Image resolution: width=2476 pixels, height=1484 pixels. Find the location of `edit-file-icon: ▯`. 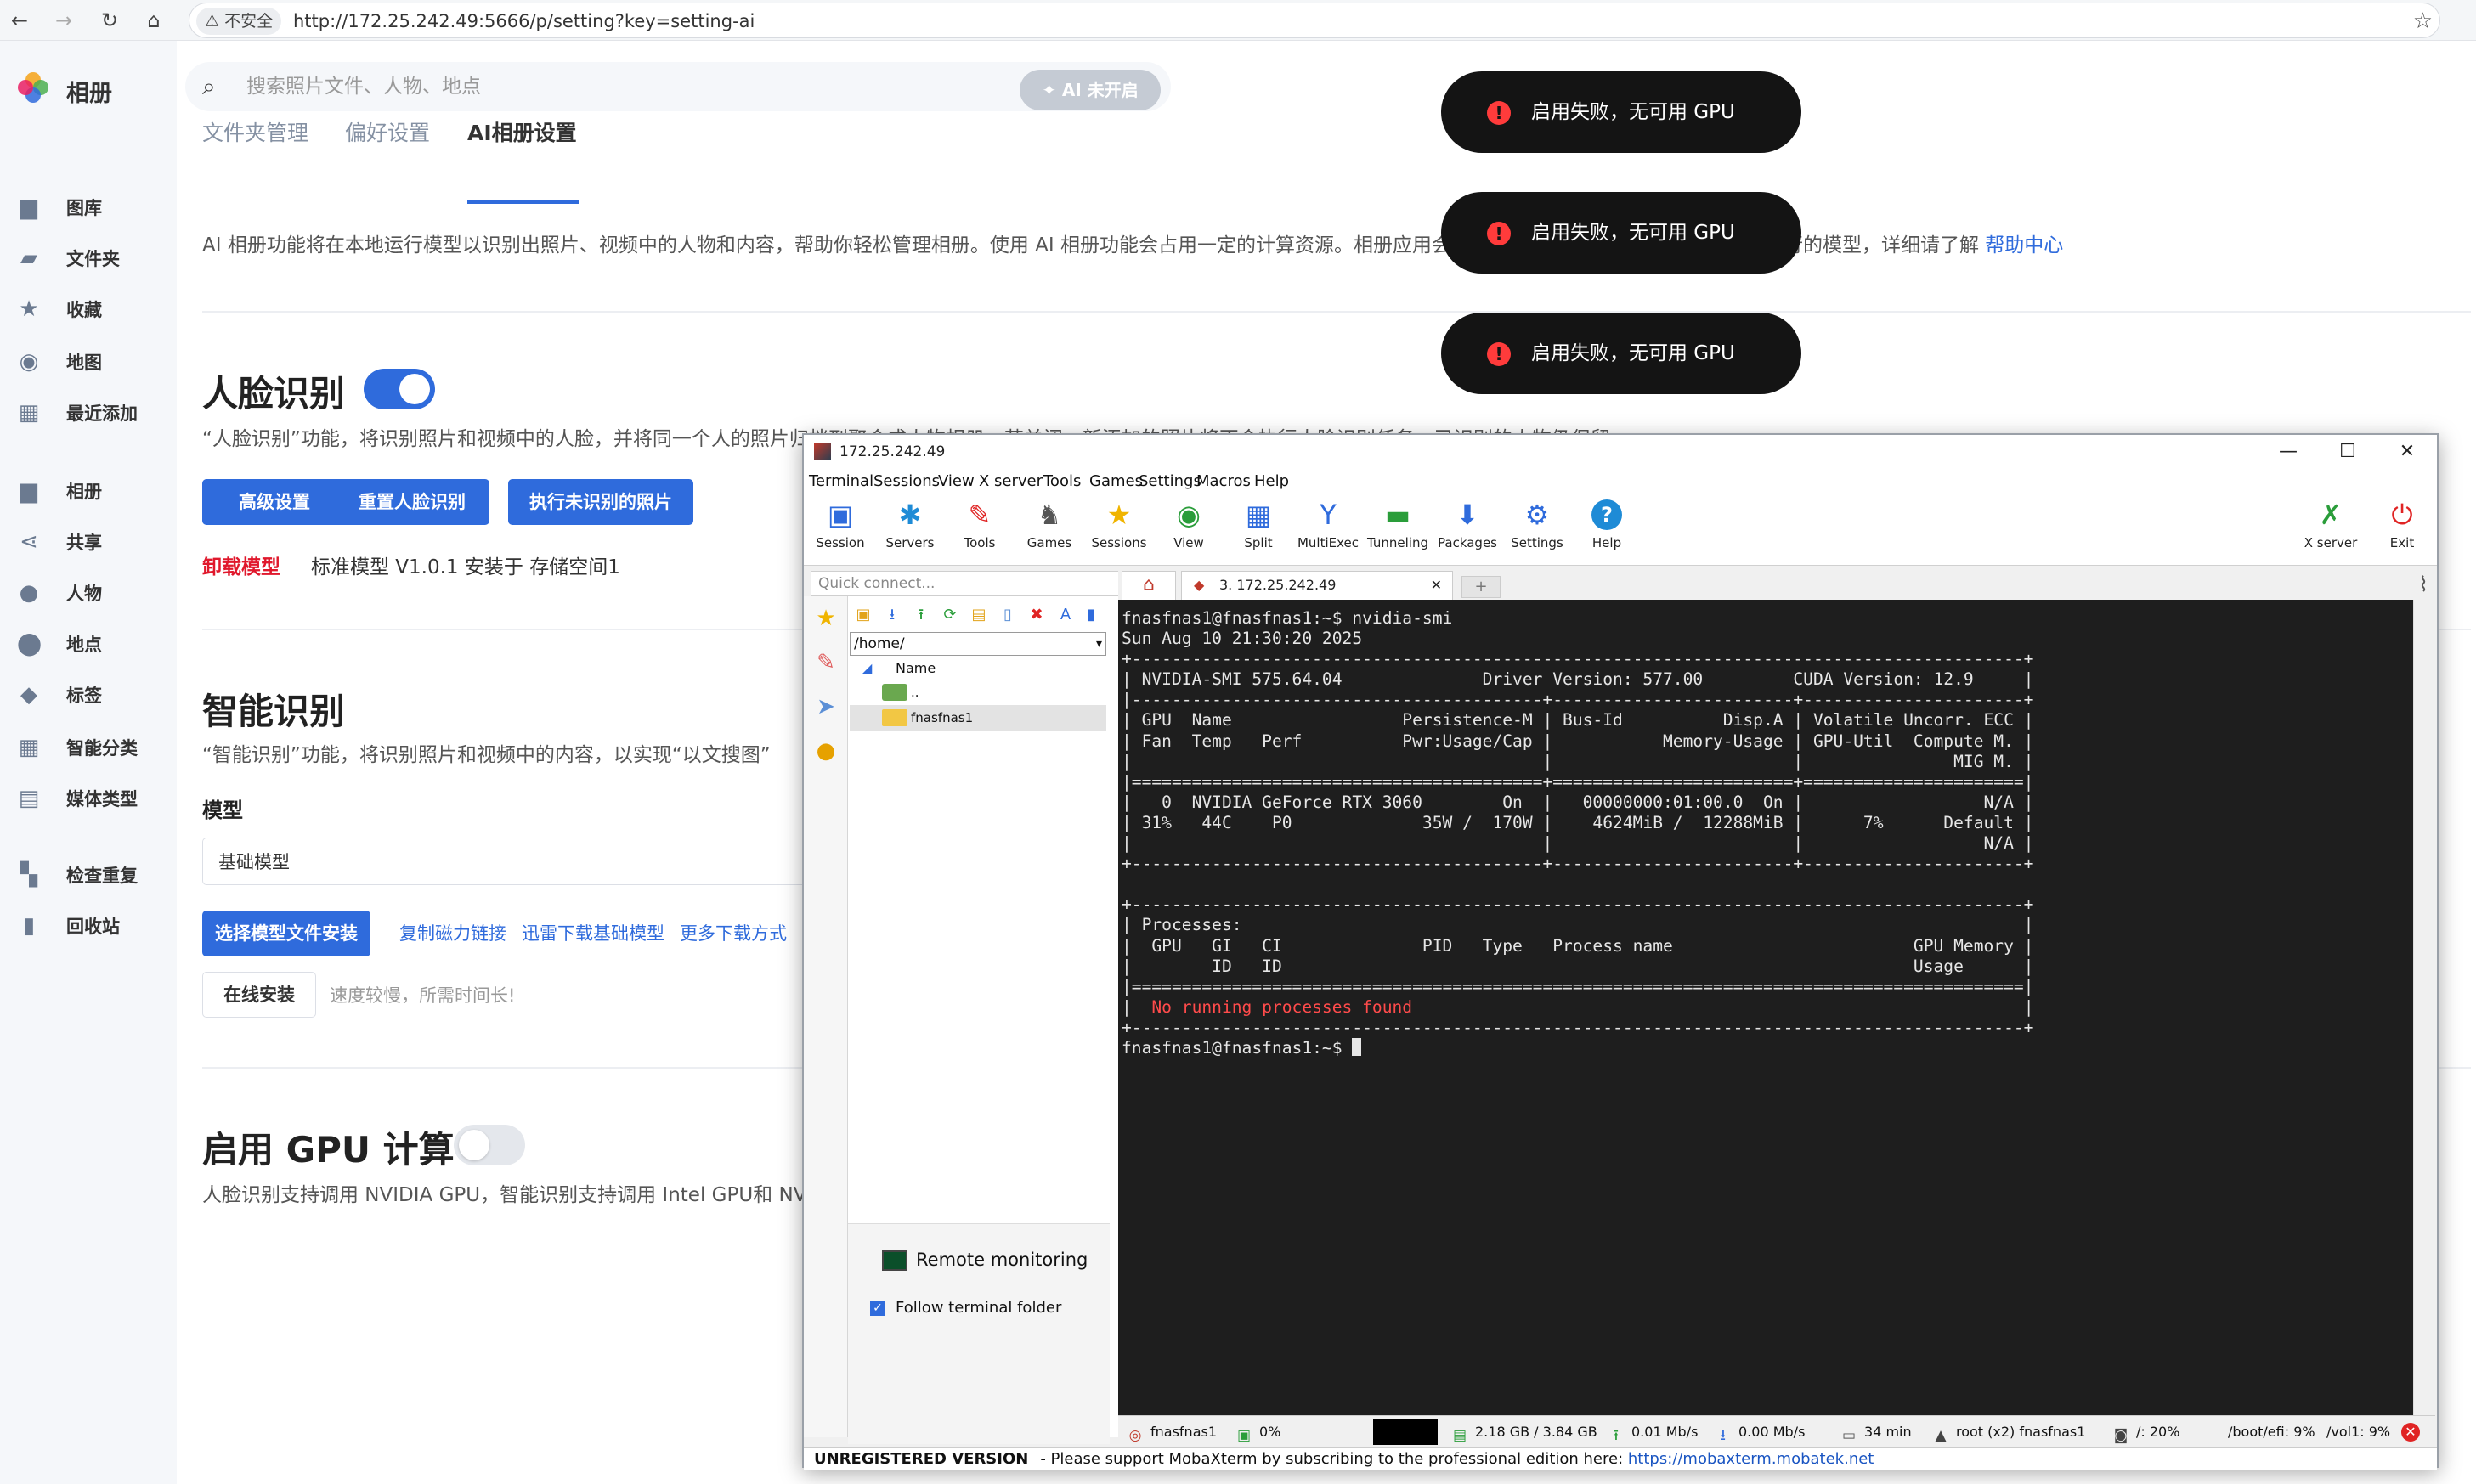

edit-file-icon: ▯ is located at coordinates (1008, 615).